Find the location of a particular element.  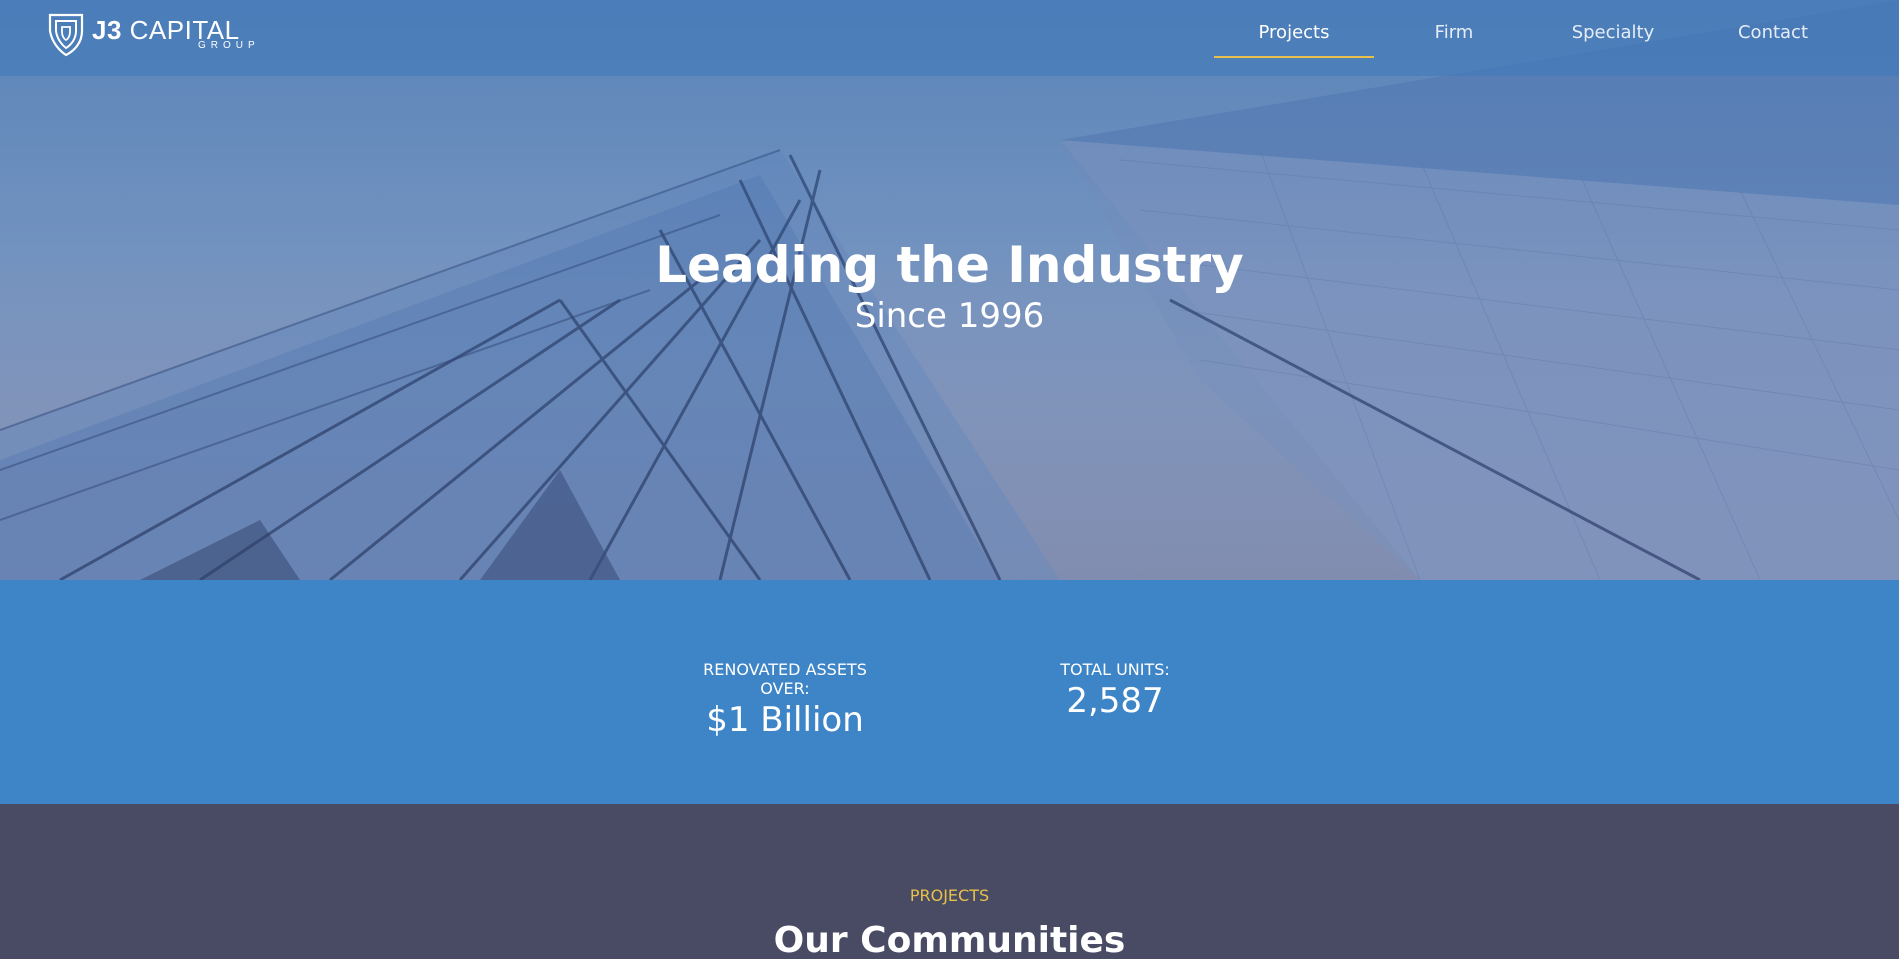

stat-label: RENOVATED ASSETS OVER: is located at coordinates (785, 679).